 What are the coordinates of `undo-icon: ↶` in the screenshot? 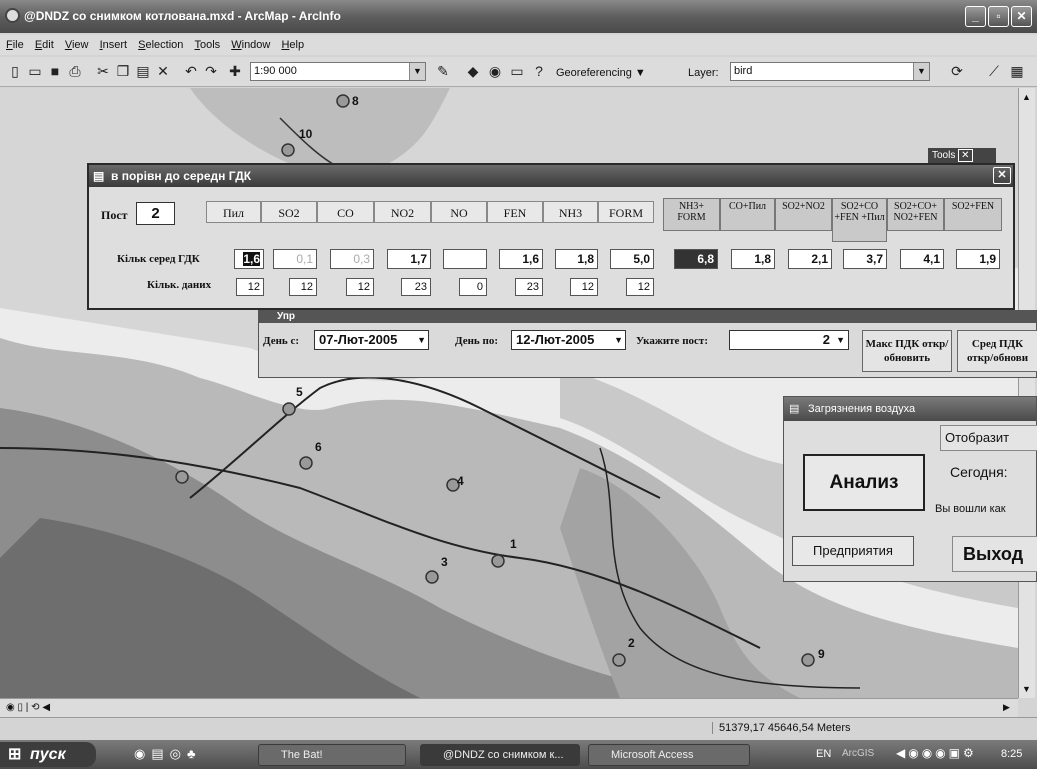 It's located at (191, 71).